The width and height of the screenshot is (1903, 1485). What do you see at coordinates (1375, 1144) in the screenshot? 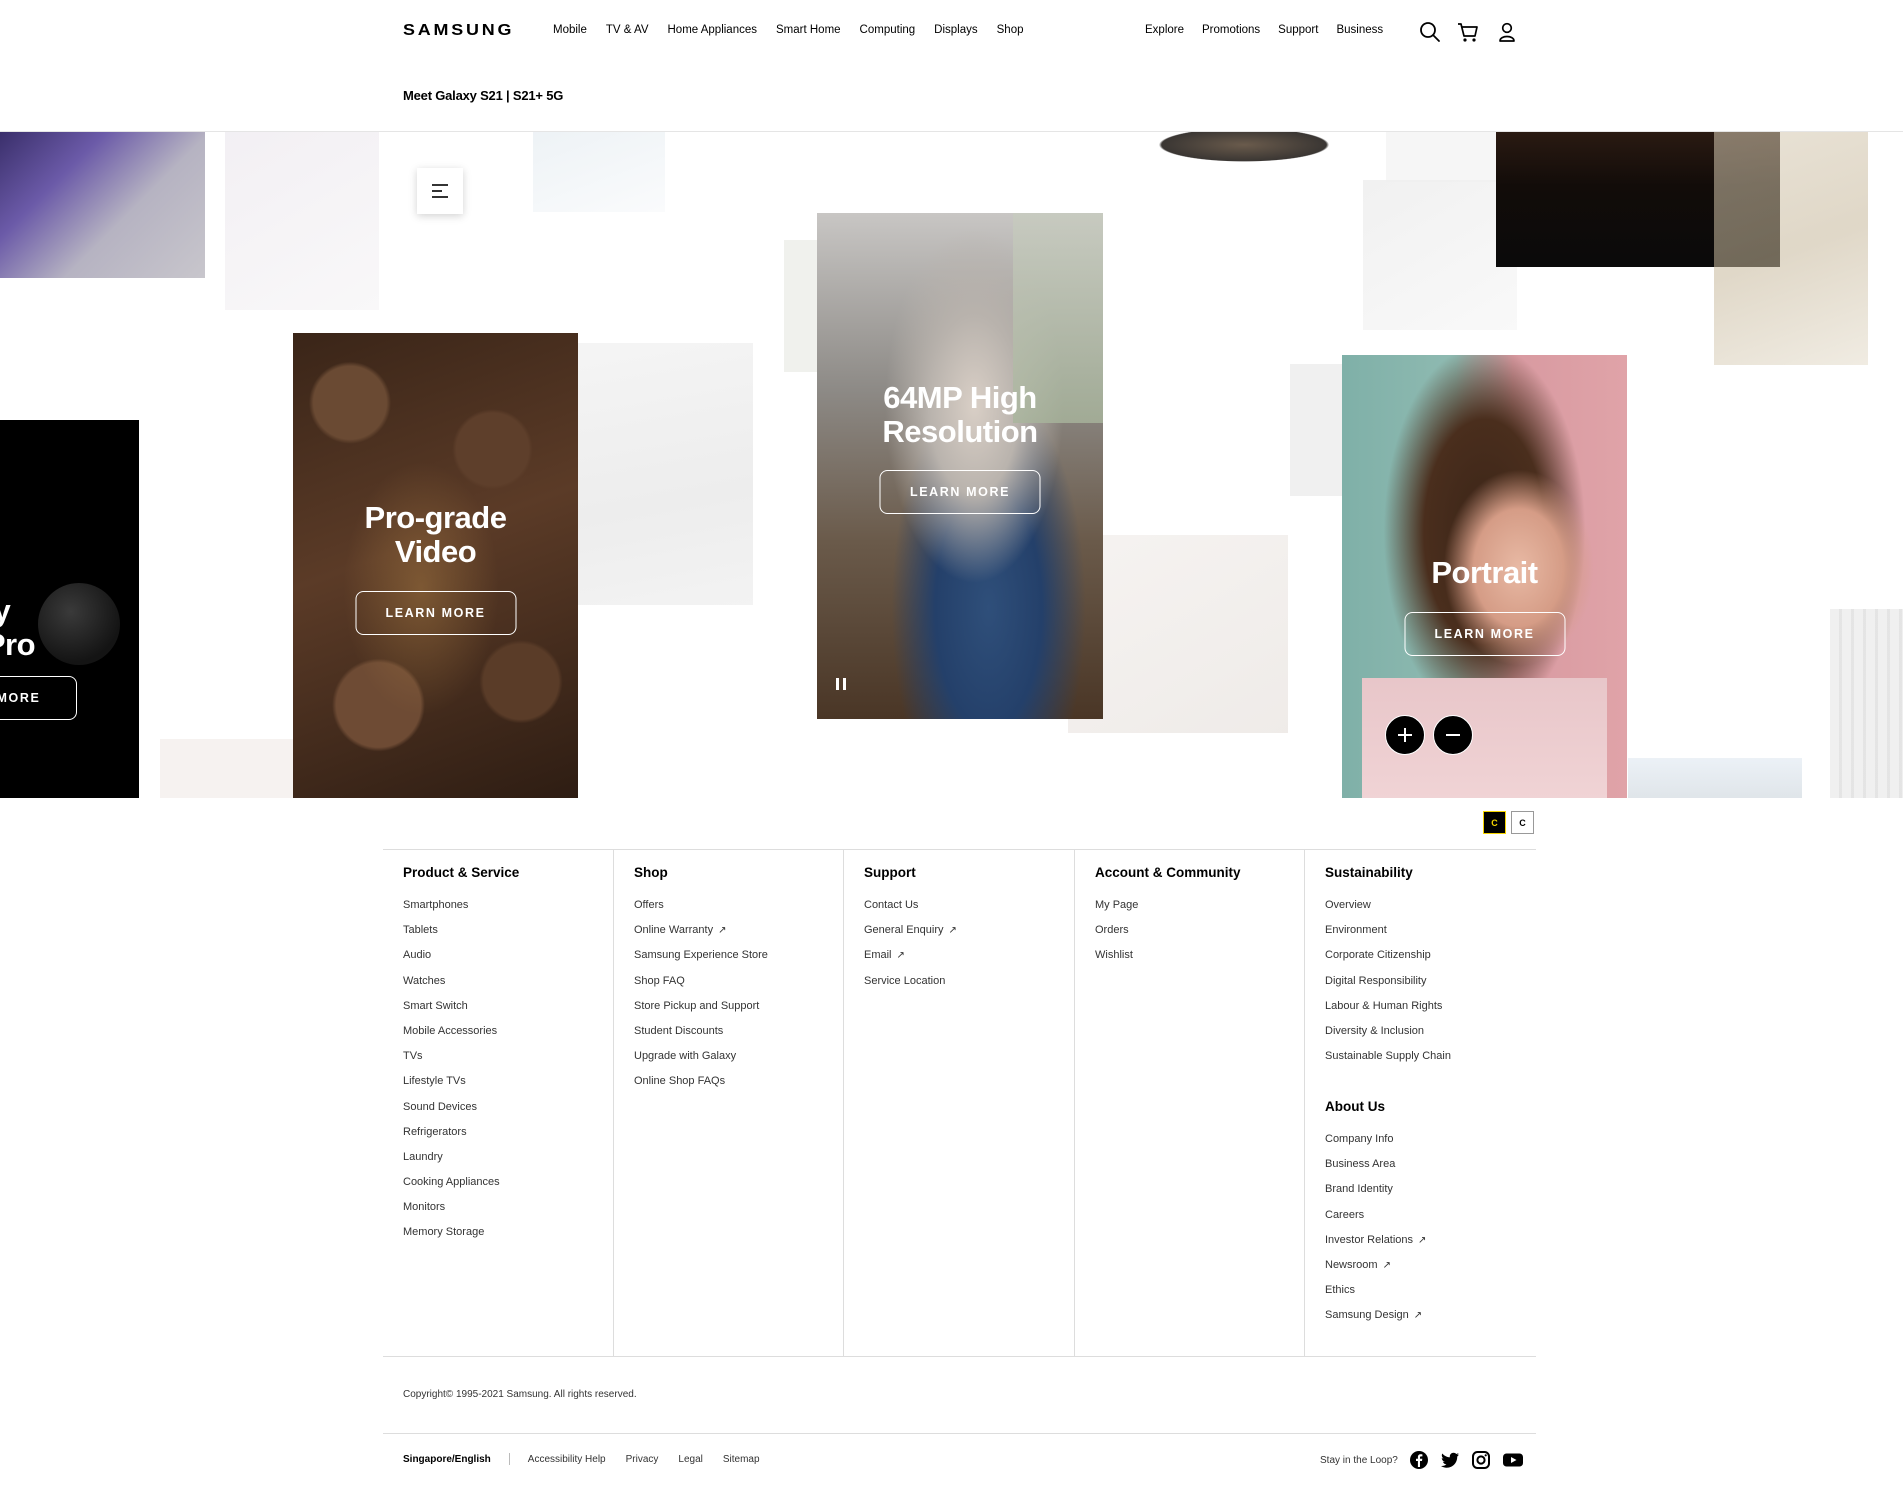
I see `footer-link: Company Info` at bounding box center [1375, 1144].